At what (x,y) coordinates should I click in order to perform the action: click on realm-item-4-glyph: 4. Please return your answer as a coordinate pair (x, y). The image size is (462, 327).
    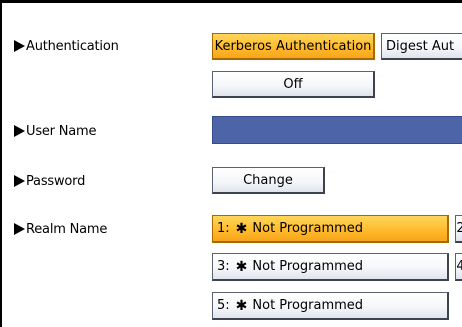
    Looking at the image, I should click on (459, 266).